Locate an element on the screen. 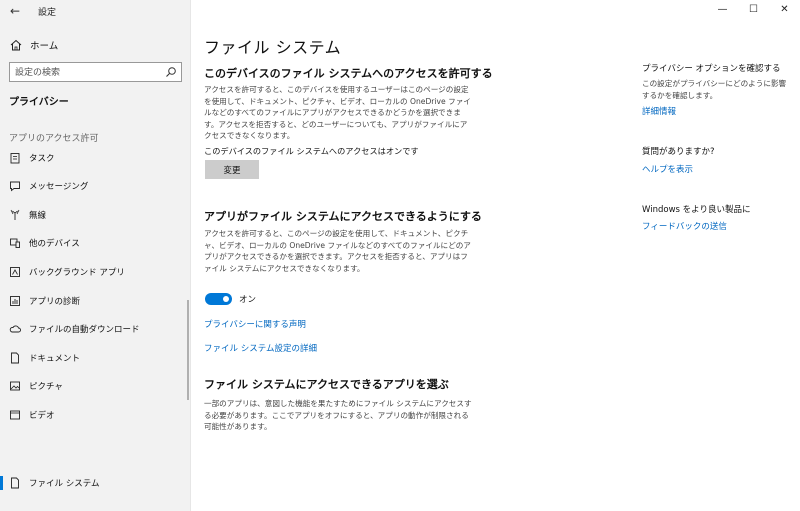 Image resolution: width=800 pixels, height=511 pixels. home-icon is located at coordinates (16, 45).